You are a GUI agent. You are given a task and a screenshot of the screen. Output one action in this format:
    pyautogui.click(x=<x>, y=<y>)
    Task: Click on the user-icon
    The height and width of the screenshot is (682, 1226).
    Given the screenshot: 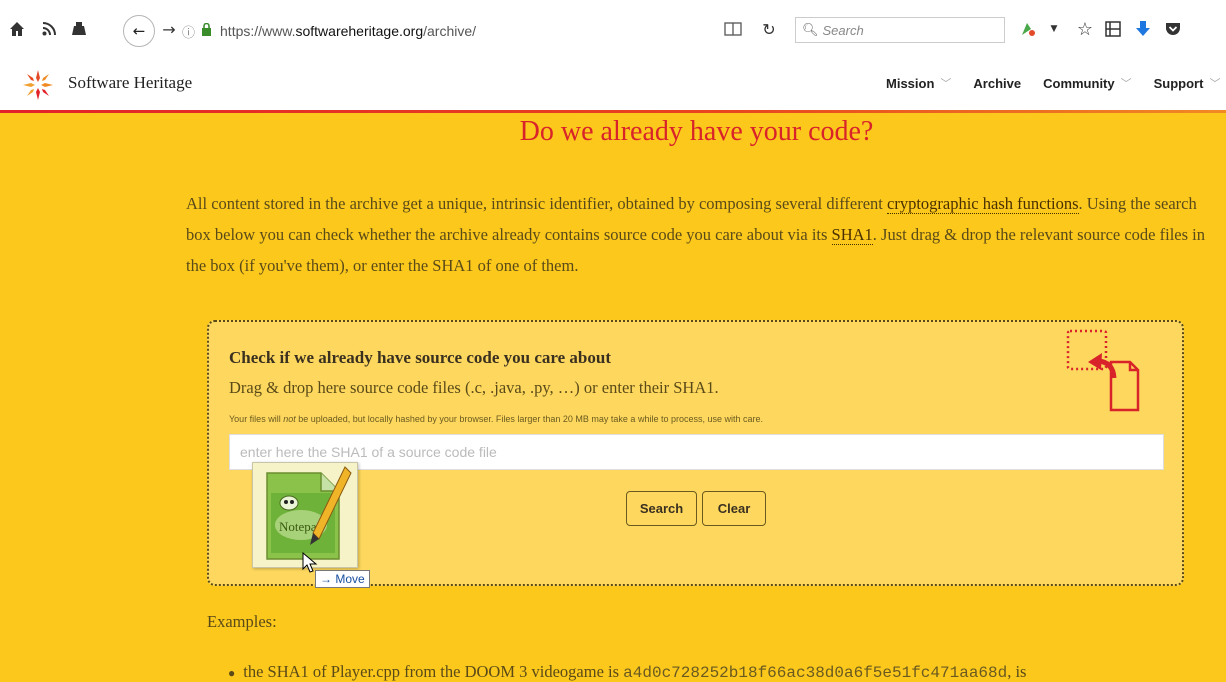 What is the action you would take?
    pyautogui.click(x=79, y=29)
    